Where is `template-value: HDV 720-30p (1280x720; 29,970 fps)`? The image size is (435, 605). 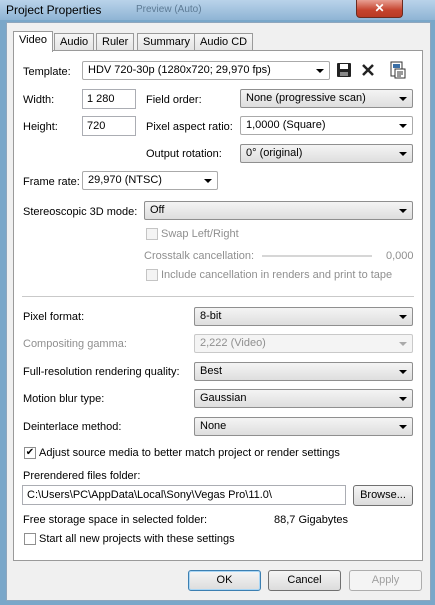 template-value: HDV 720-30p (1280x720; 29,970 fps) is located at coordinates (179, 70).